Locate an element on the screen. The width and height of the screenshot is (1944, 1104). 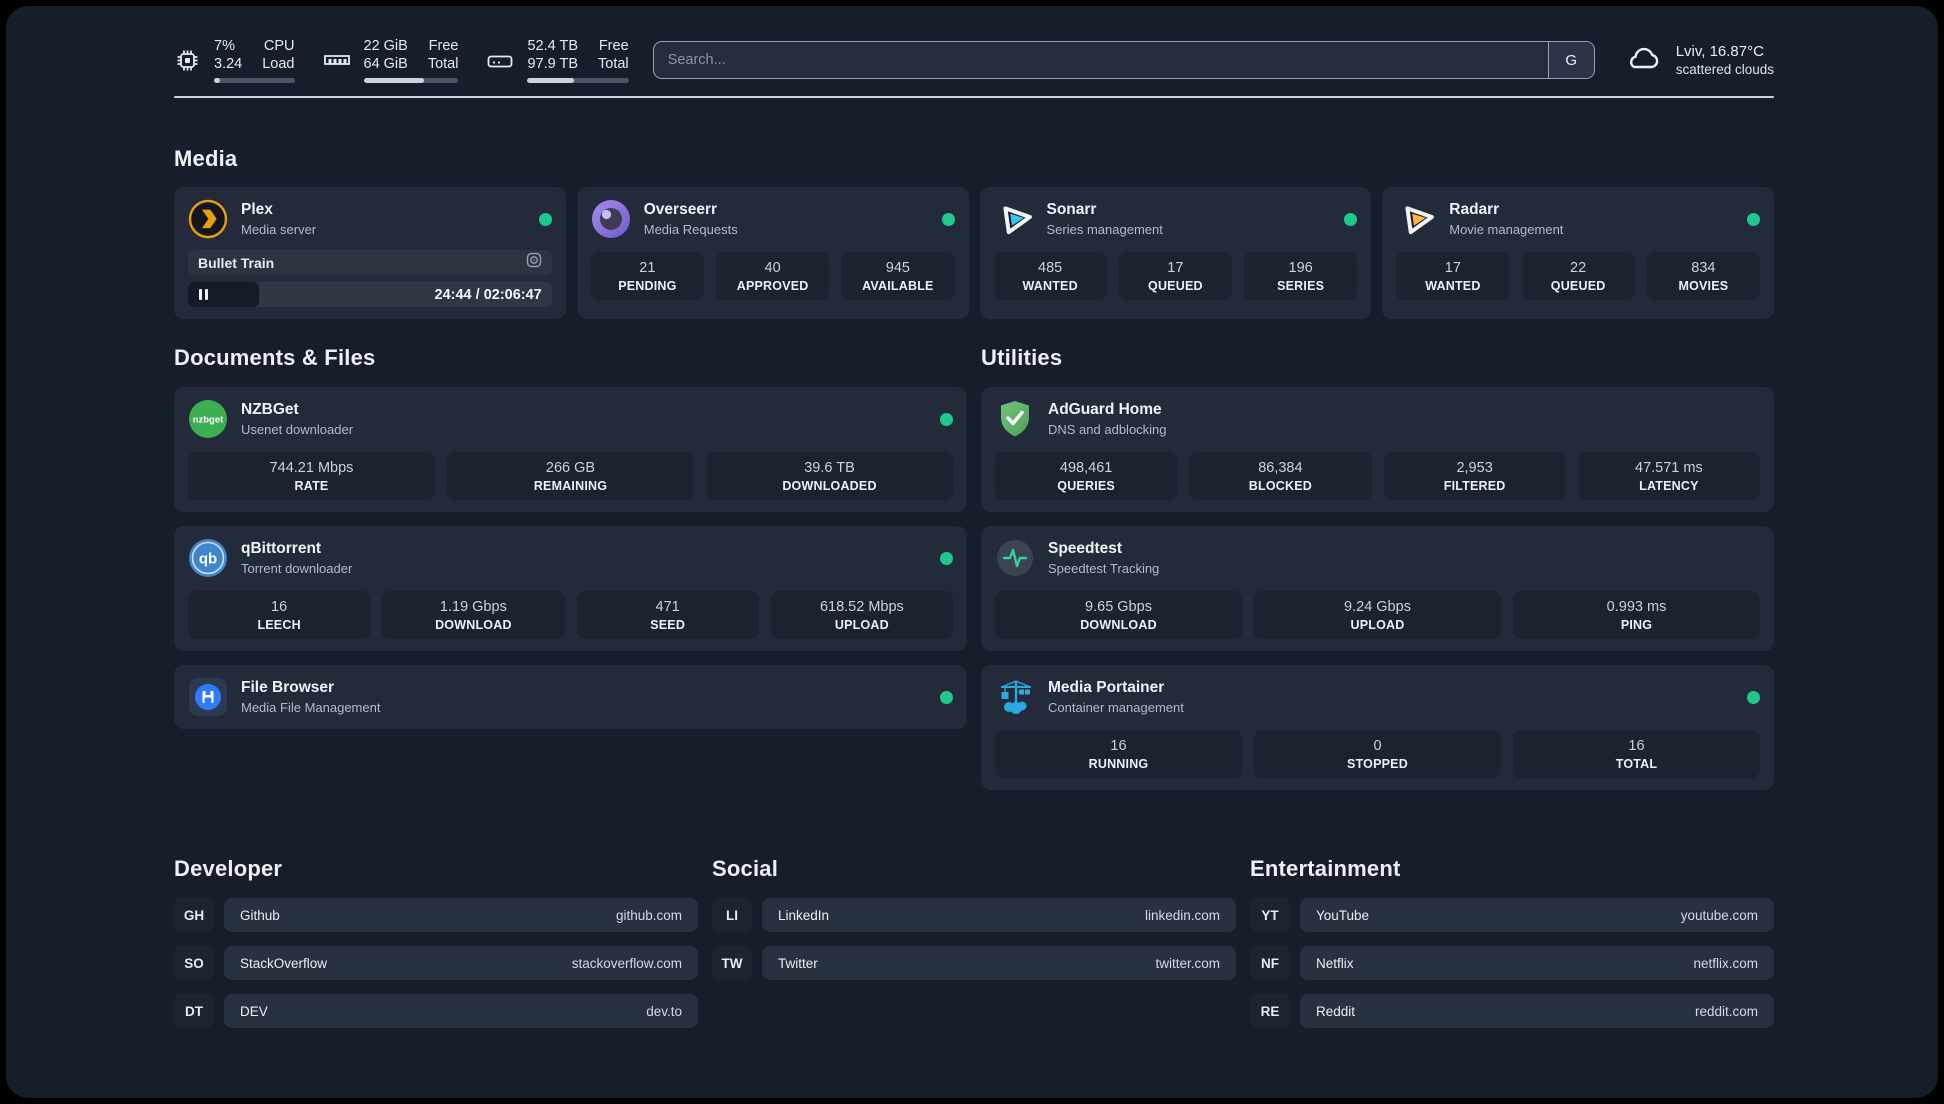
link-url: stackoverflow.com is located at coordinates (626, 963).